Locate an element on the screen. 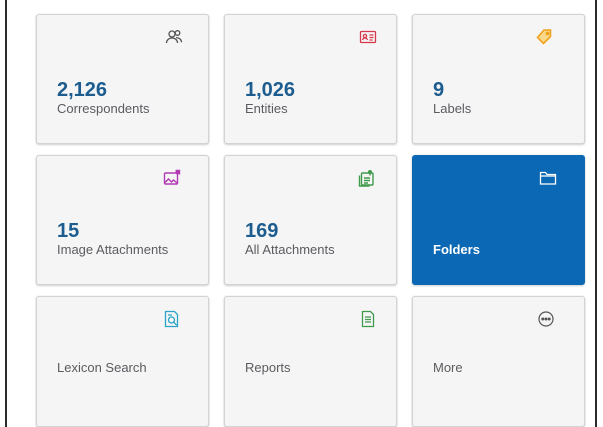  tile-labels: 9 Labels is located at coordinates (498, 79).